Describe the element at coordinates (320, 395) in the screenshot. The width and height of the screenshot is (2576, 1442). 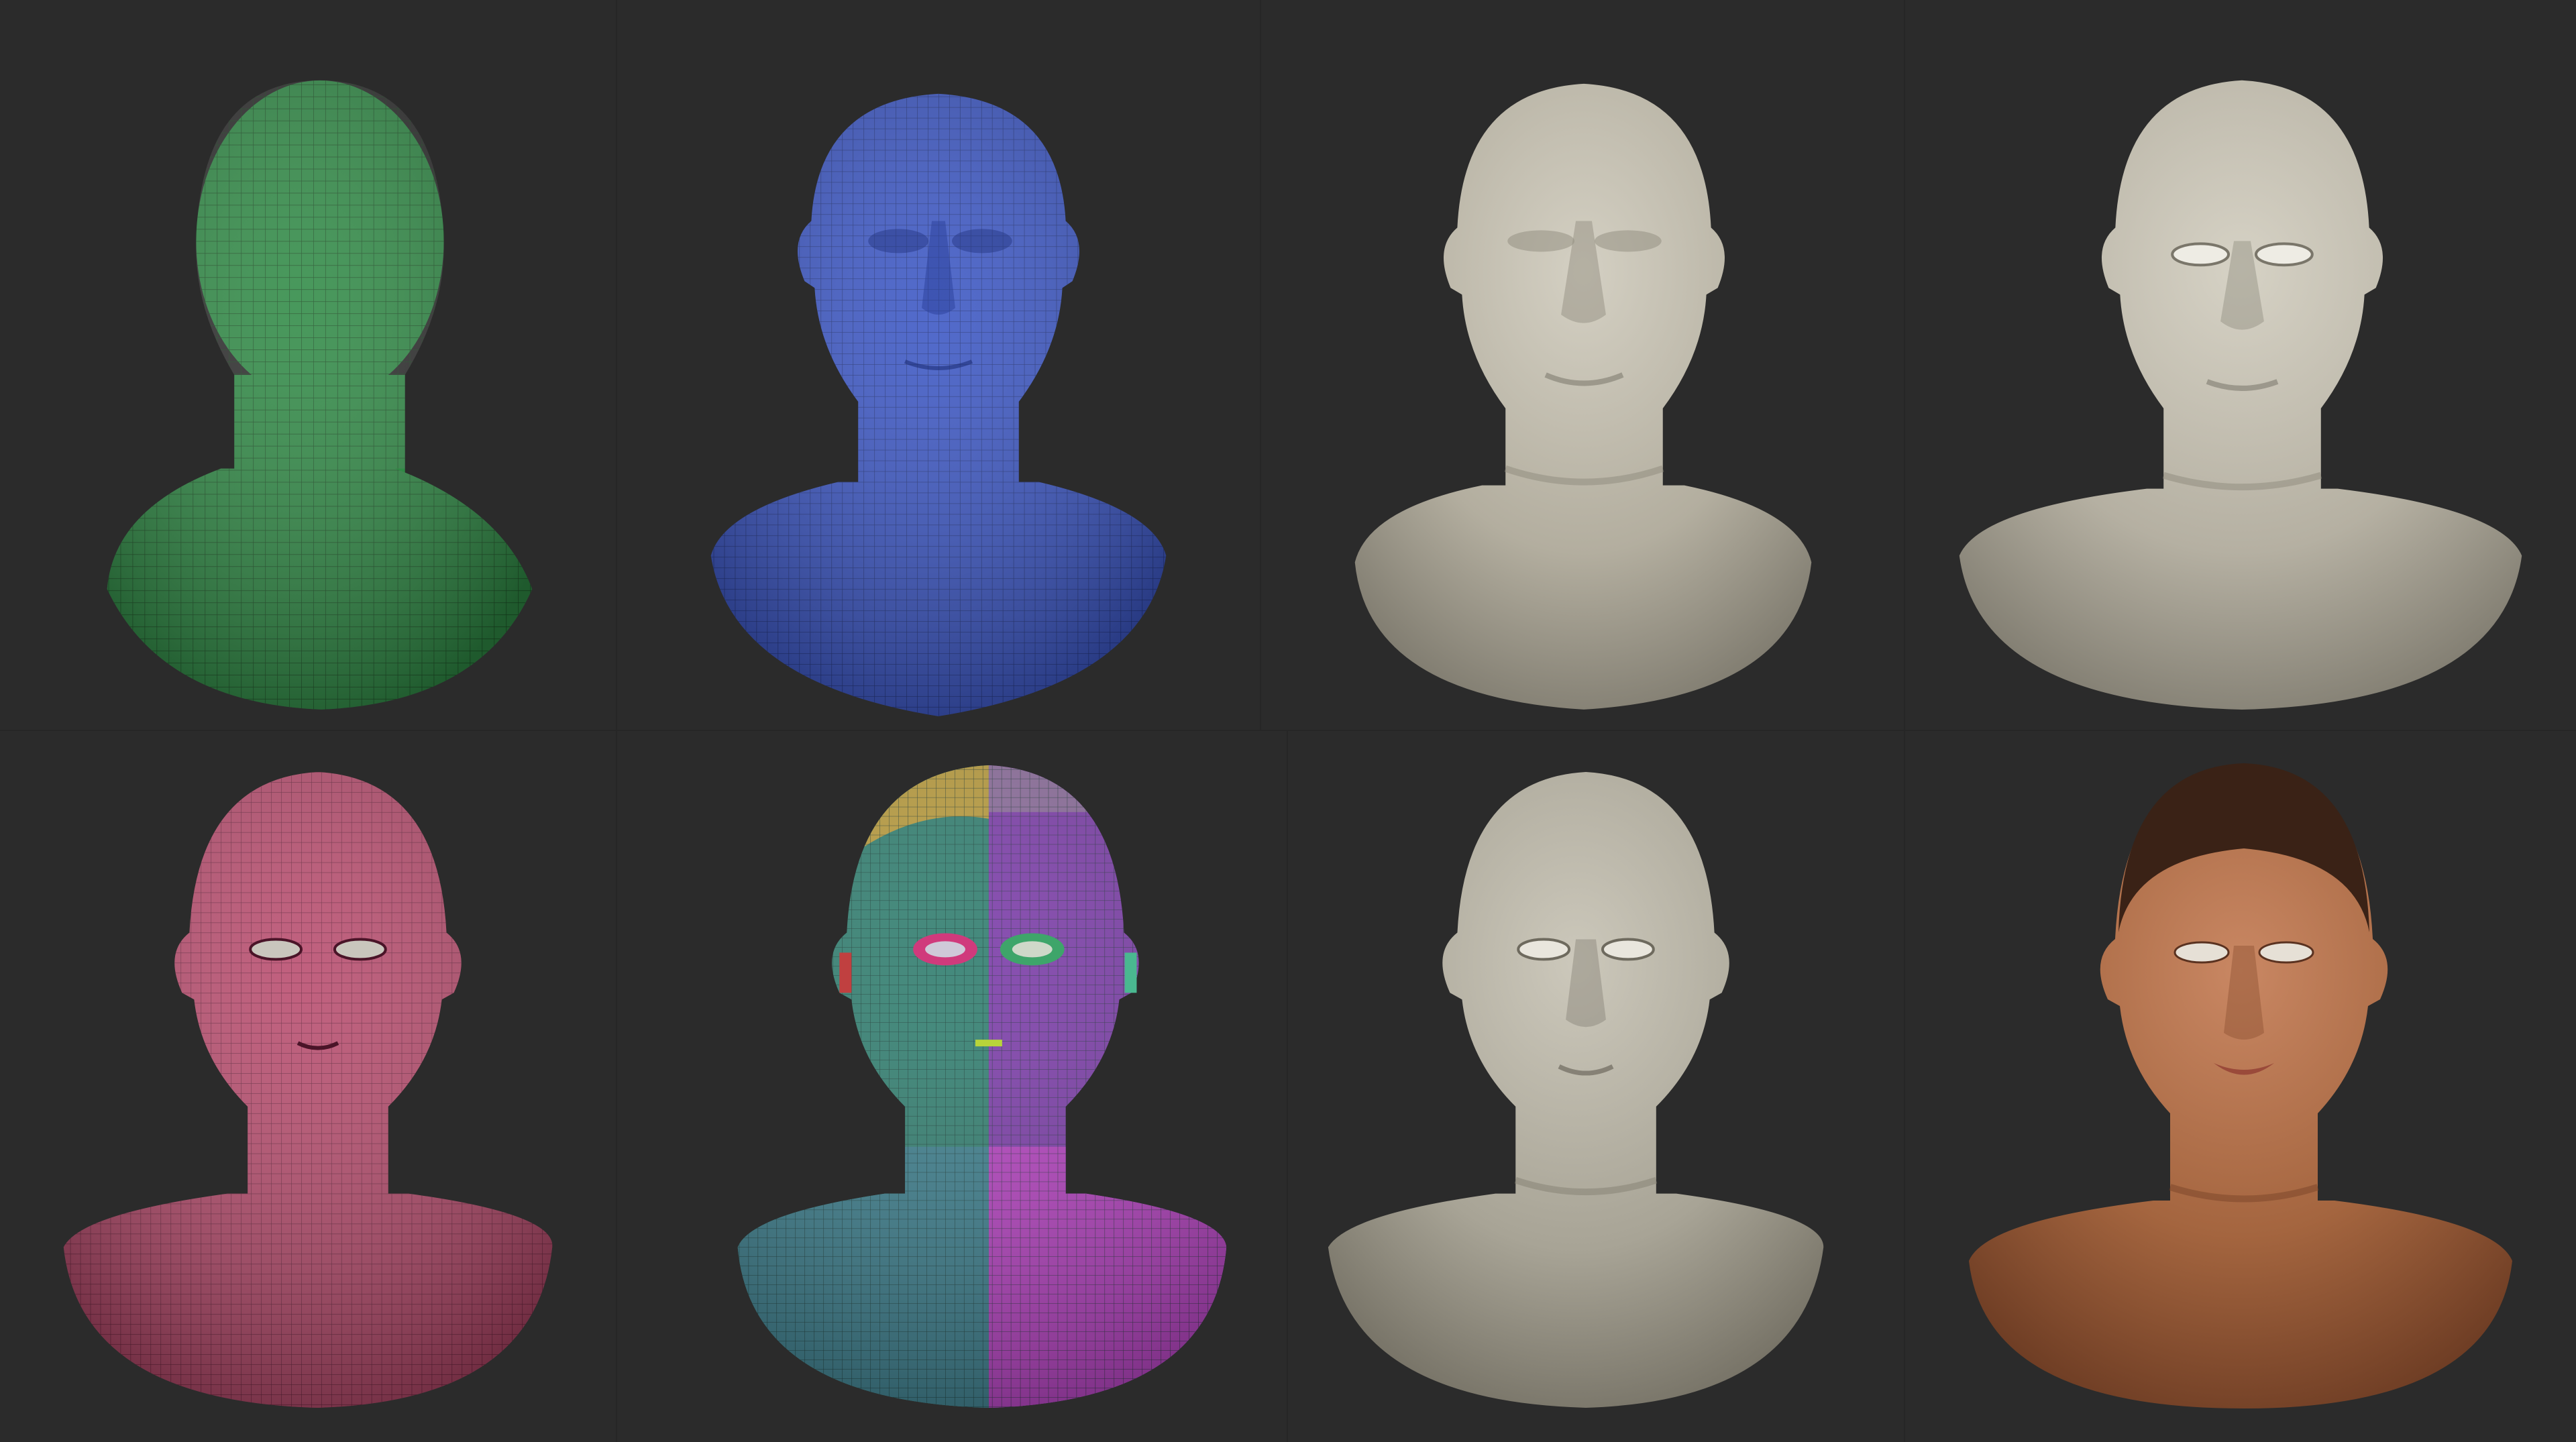
I see `bust-base-mesh` at that location.